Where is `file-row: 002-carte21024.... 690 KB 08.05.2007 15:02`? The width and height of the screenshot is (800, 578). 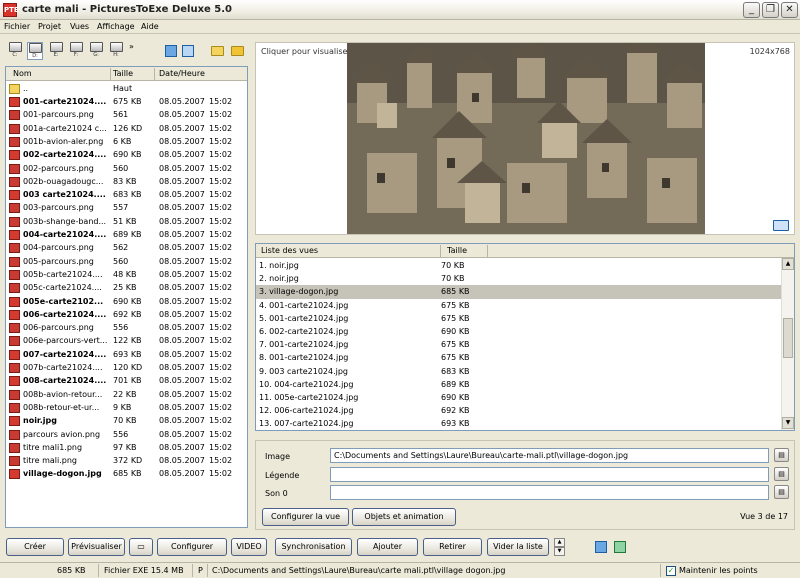 file-row: 002-carte21024.... 690 KB 08.05.2007 15:02 is located at coordinates (126, 154).